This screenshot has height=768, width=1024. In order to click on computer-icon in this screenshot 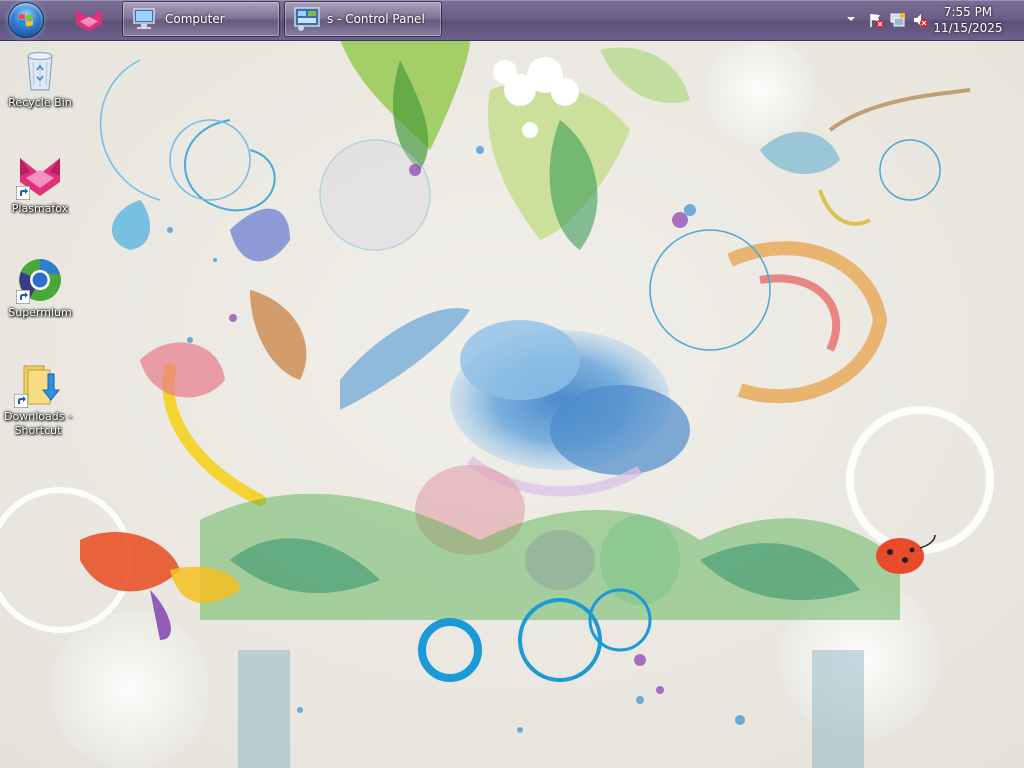, I will do `click(144, 18)`.